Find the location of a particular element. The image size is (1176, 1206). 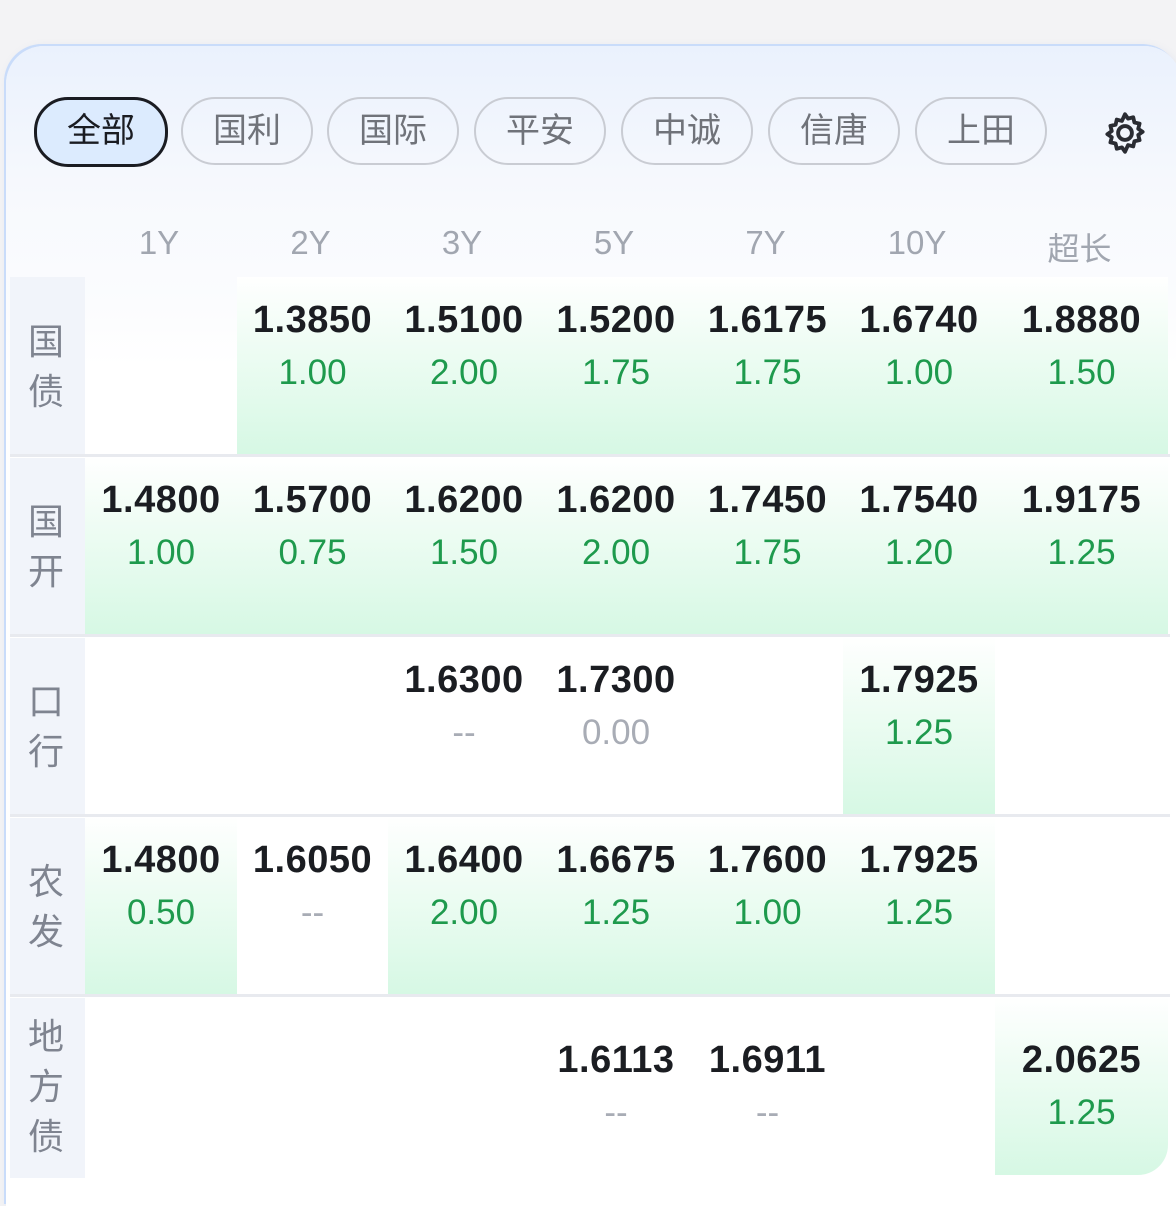

column-header: 5Y is located at coordinates (614, 242).